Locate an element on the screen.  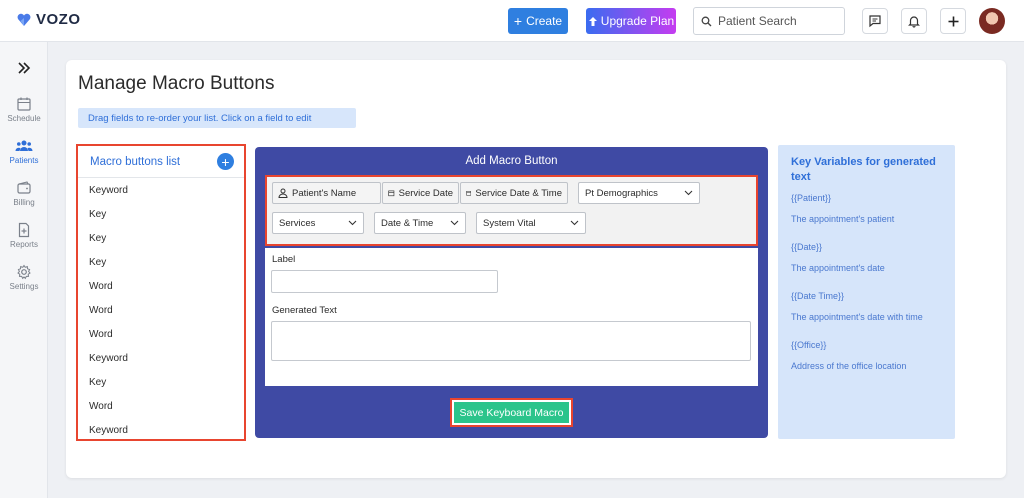
top-bar: VOZO + Create Upgrade Plan is located at coordinates (512, 21).